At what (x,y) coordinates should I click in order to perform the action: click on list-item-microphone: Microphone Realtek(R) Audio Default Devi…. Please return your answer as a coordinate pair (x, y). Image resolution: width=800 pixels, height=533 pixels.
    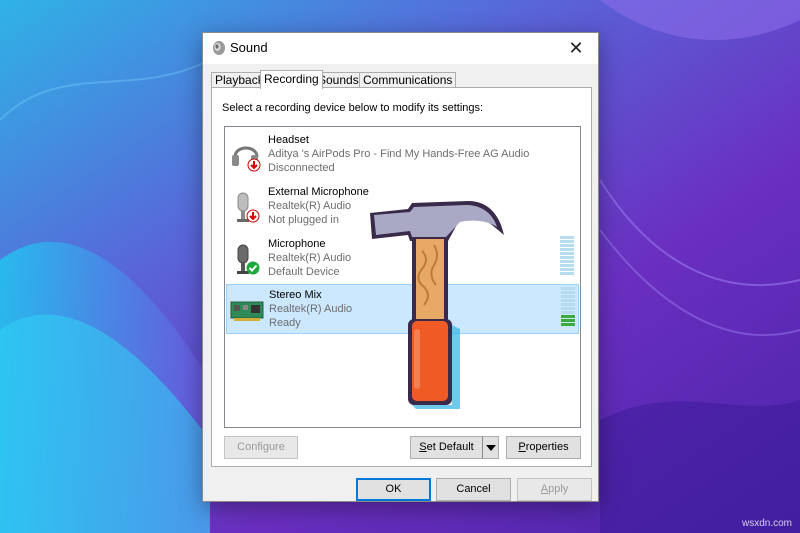
    Looking at the image, I should click on (402, 259).